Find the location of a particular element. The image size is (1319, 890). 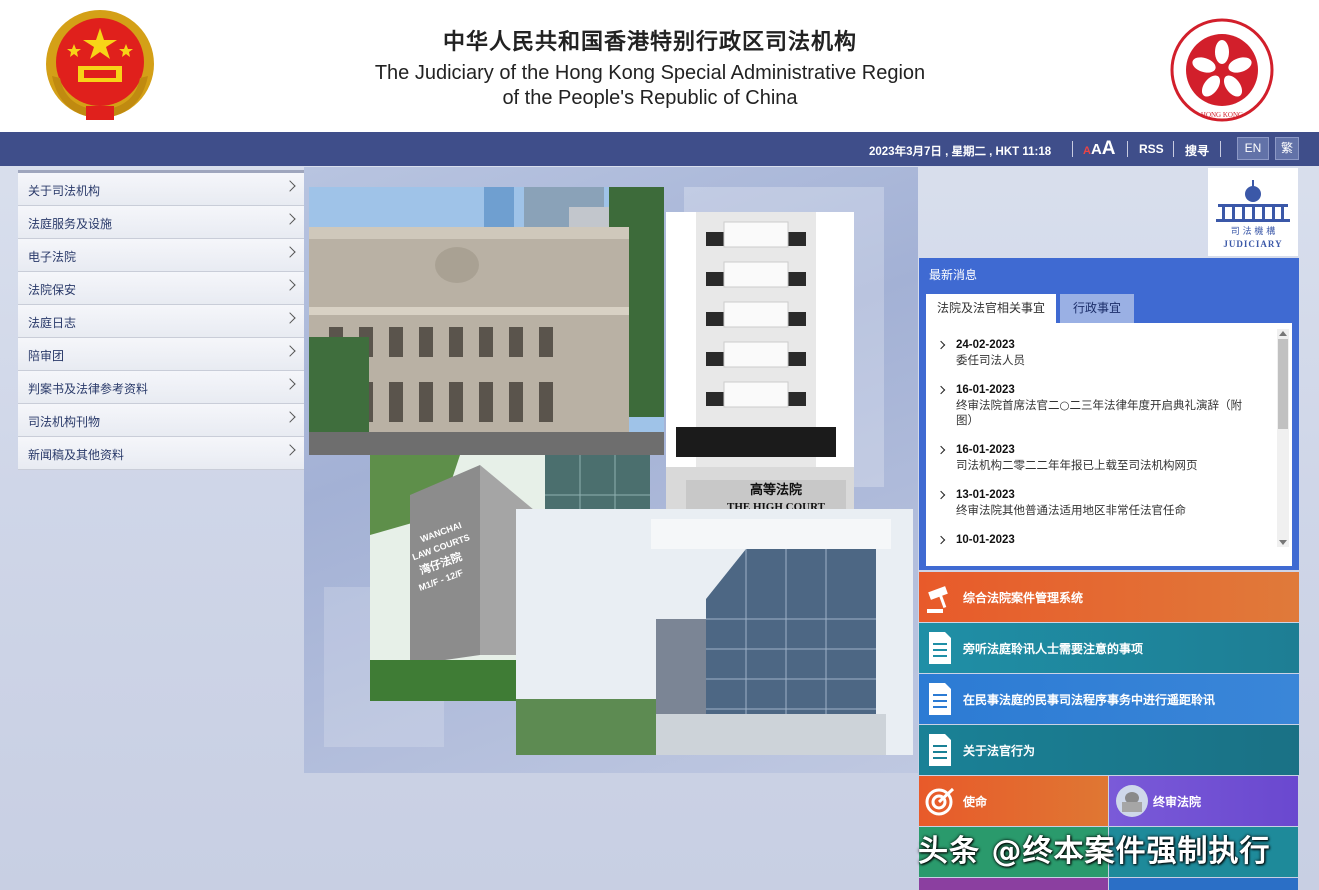

menu-item-label: 新闻稿及其他资料 is located at coordinates (76, 455).